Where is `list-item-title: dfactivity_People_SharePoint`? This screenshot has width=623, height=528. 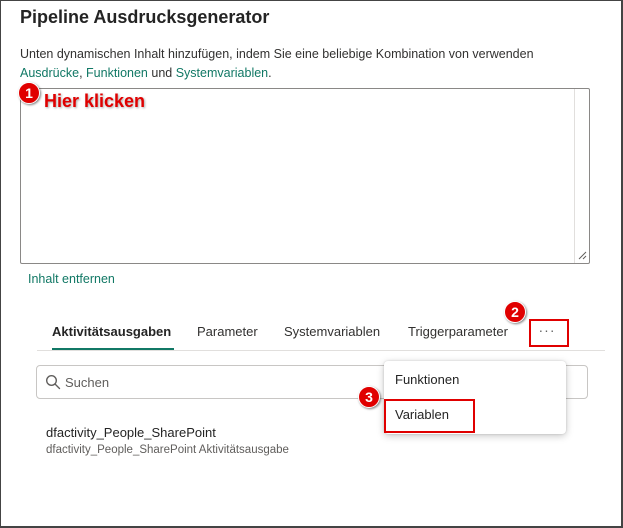
list-item-title: dfactivity_People_SharePoint is located at coordinates (131, 432).